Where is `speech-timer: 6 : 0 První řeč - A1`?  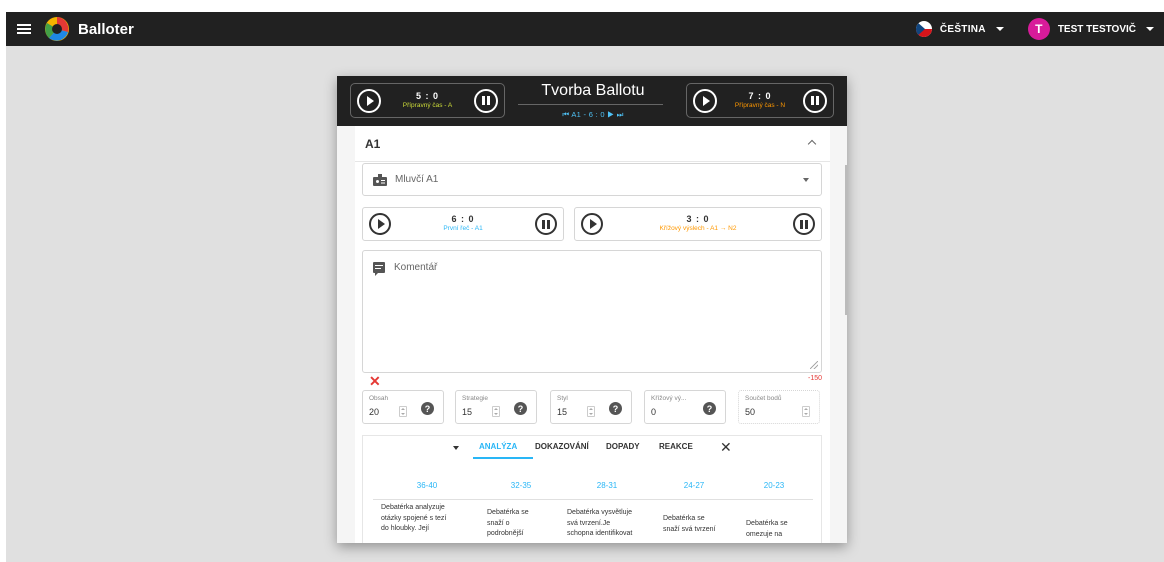 speech-timer: 6 : 0 První řeč - A1 is located at coordinates (463, 224).